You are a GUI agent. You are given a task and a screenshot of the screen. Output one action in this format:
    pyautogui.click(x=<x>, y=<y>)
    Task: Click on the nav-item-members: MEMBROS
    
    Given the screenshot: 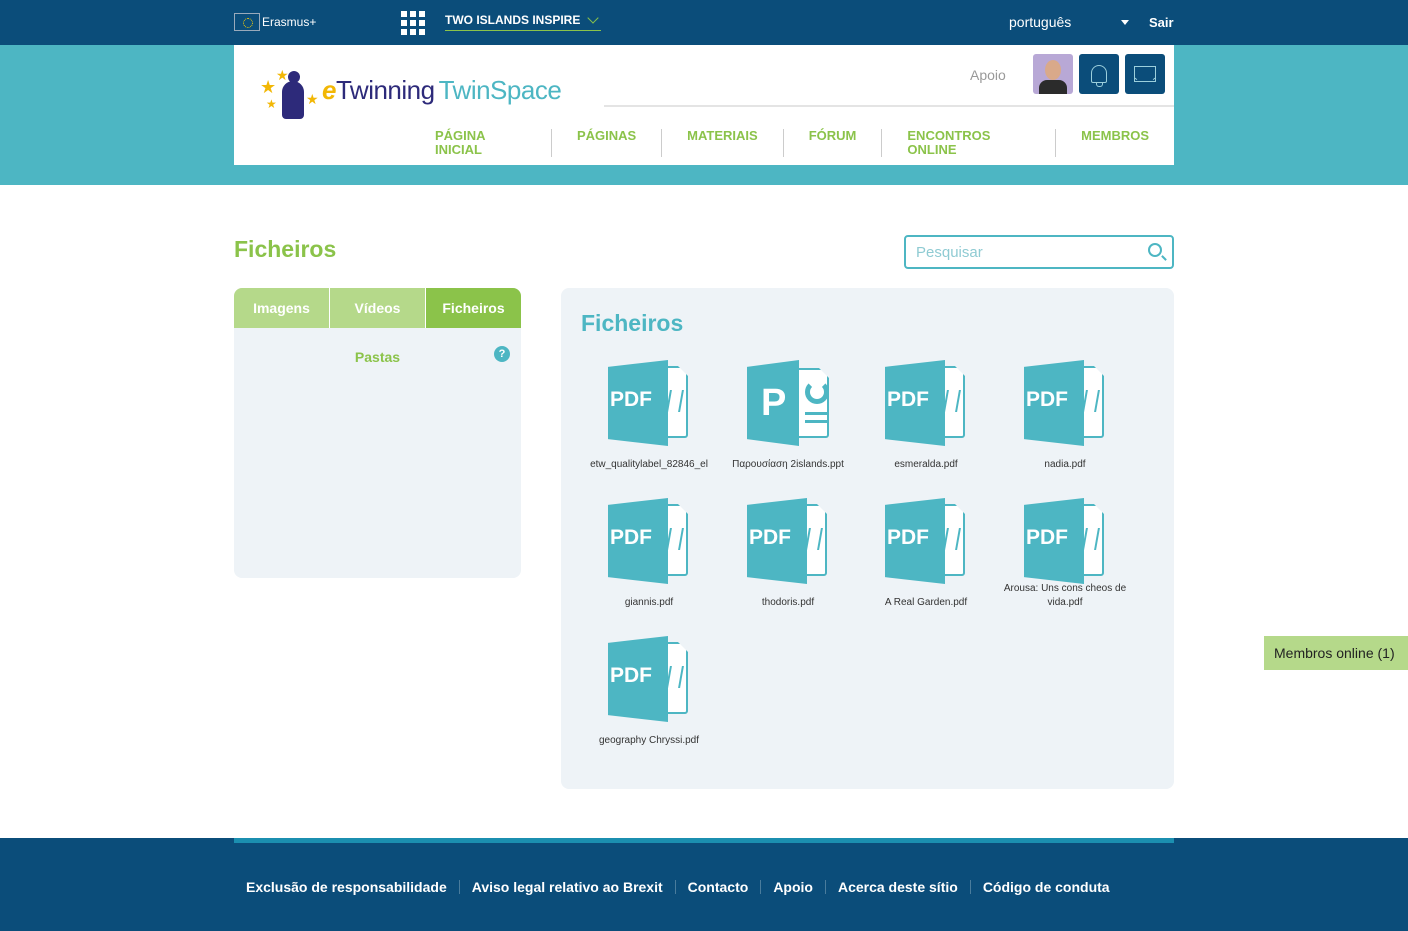 What is the action you would take?
    pyautogui.click(x=1114, y=143)
    